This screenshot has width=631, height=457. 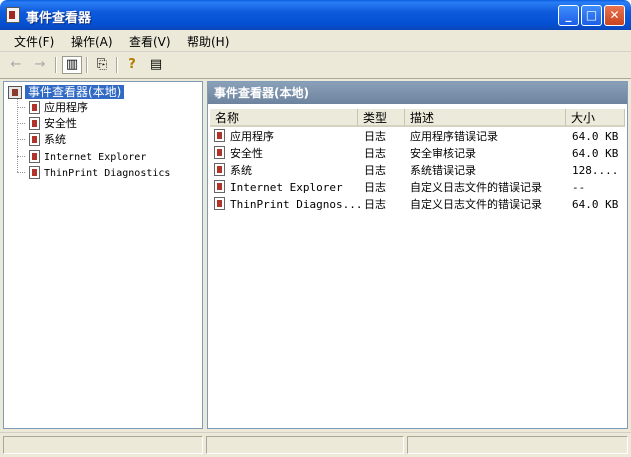 I want to click on menu-file: 文件(F), so click(x=34, y=41).